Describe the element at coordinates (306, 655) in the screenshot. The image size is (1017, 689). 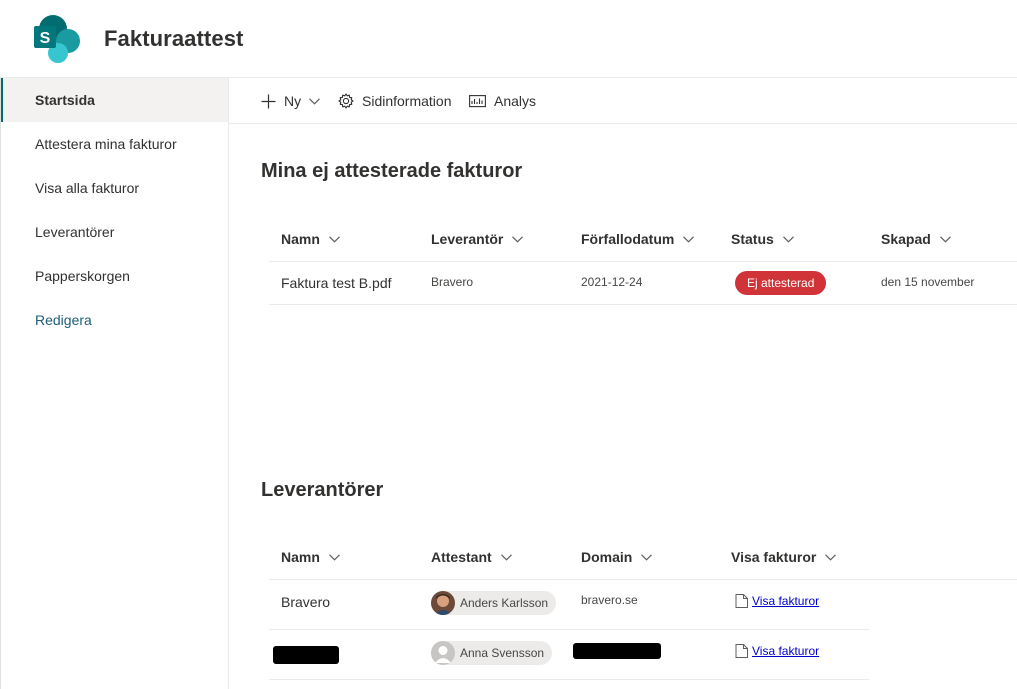
I see `redacted-supplier-name` at that location.